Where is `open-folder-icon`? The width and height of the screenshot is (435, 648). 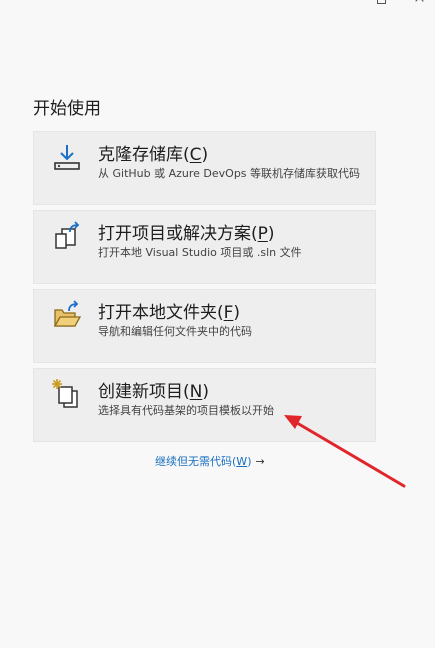
open-folder-icon is located at coordinates (67, 315).